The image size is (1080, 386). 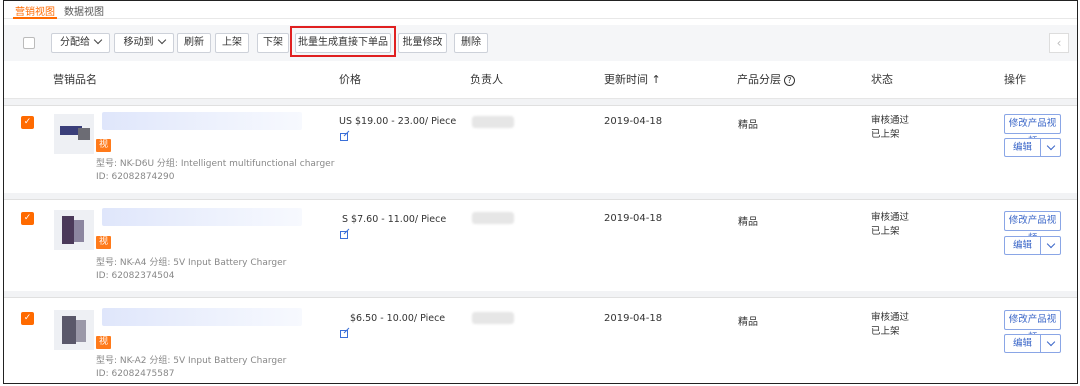 I want to click on product-id: ID: 62082475587, so click(x=135, y=374).